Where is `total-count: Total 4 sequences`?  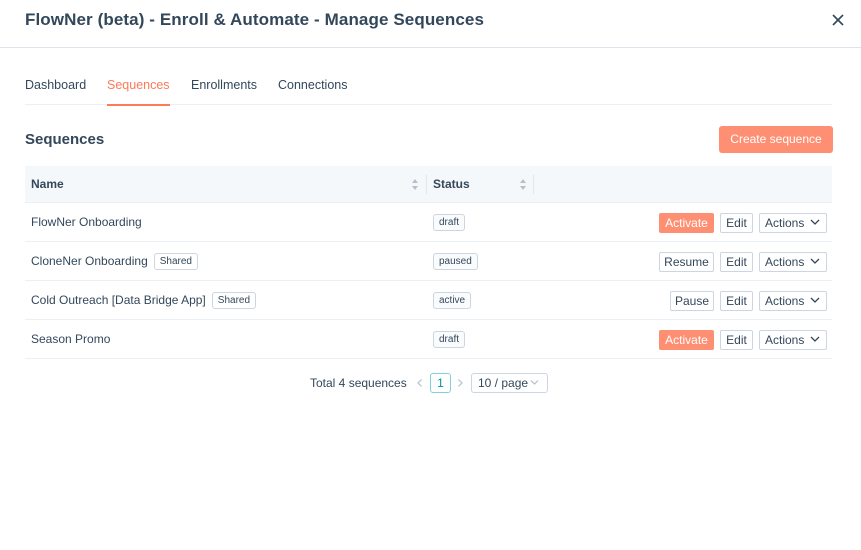 total-count: Total 4 sequences is located at coordinates (358, 383).